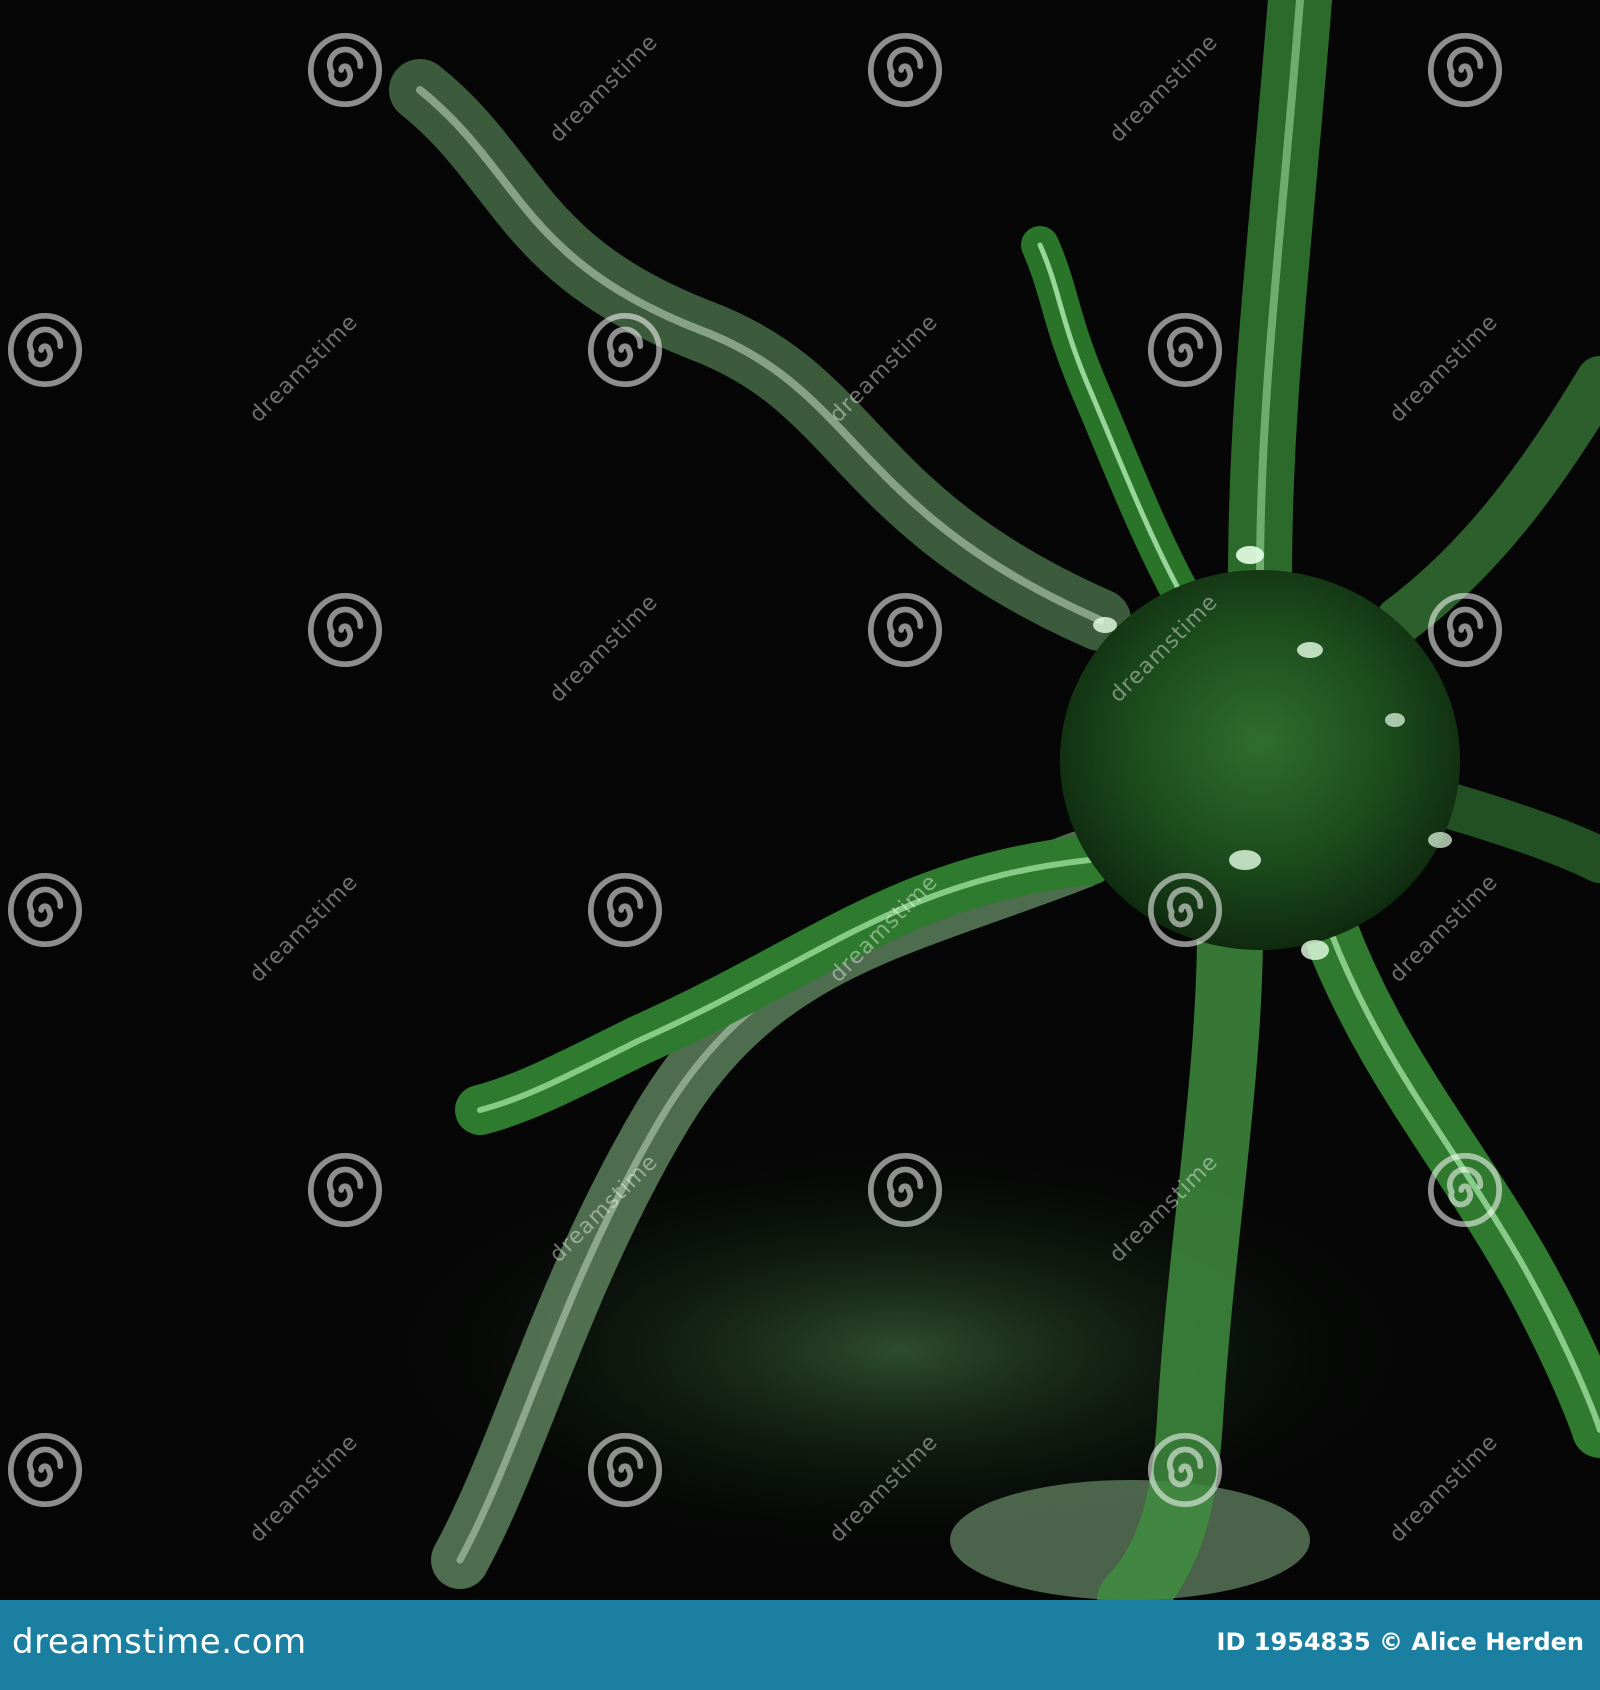 The width and height of the screenshot is (1600, 1690). What do you see at coordinates (1400, 1642) in the screenshot?
I see `image-credit: ID 1954835 © Alice Herden` at bounding box center [1400, 1642].